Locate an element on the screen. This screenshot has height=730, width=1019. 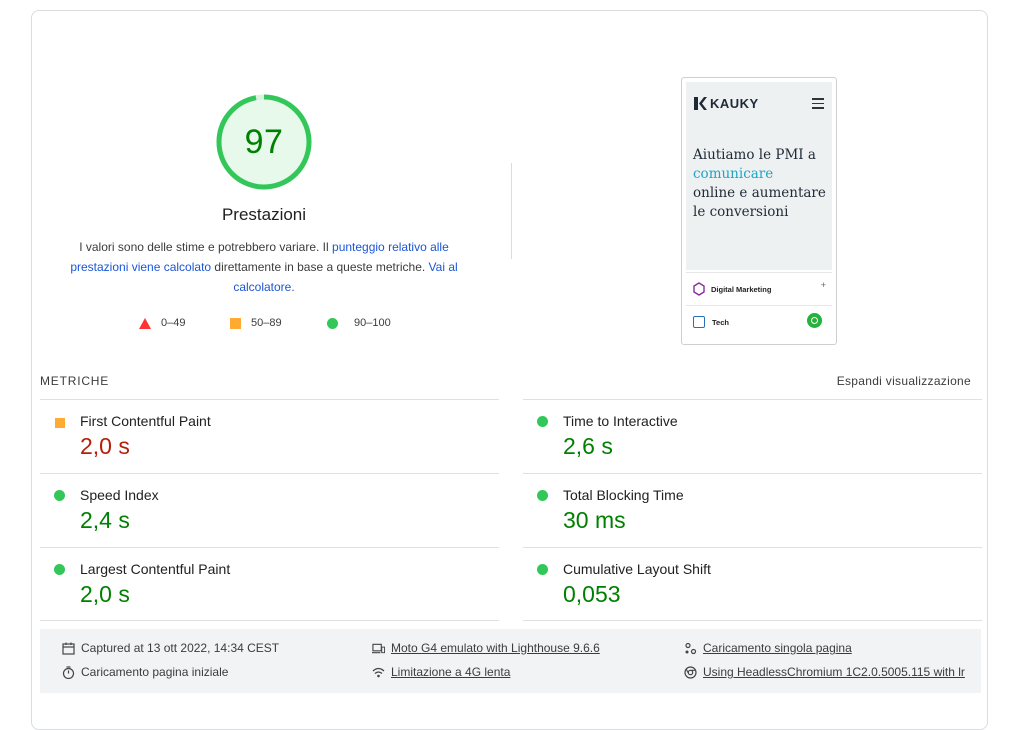
emulated-device: Moto G4 emulato with Lighthouse 9.6.6 is located at coordinates (486, 648).